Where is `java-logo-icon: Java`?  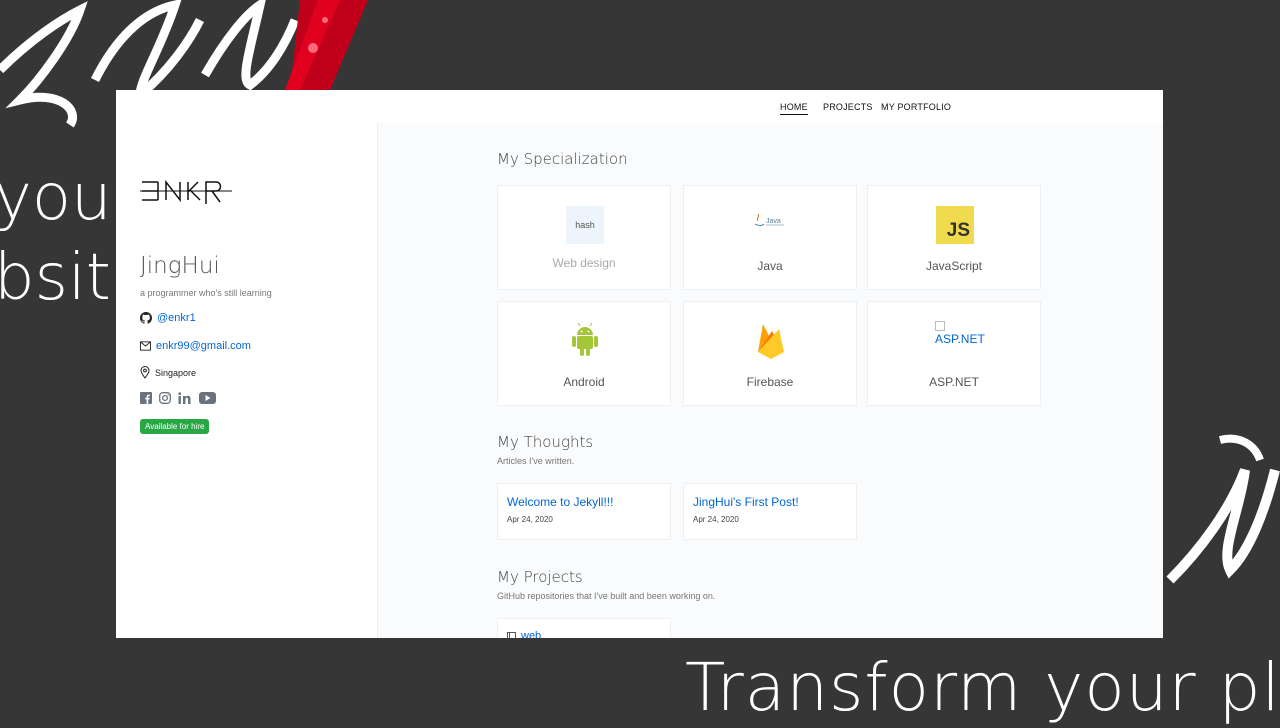
java-logo-icon: Java is located at coordinates (769, 219).